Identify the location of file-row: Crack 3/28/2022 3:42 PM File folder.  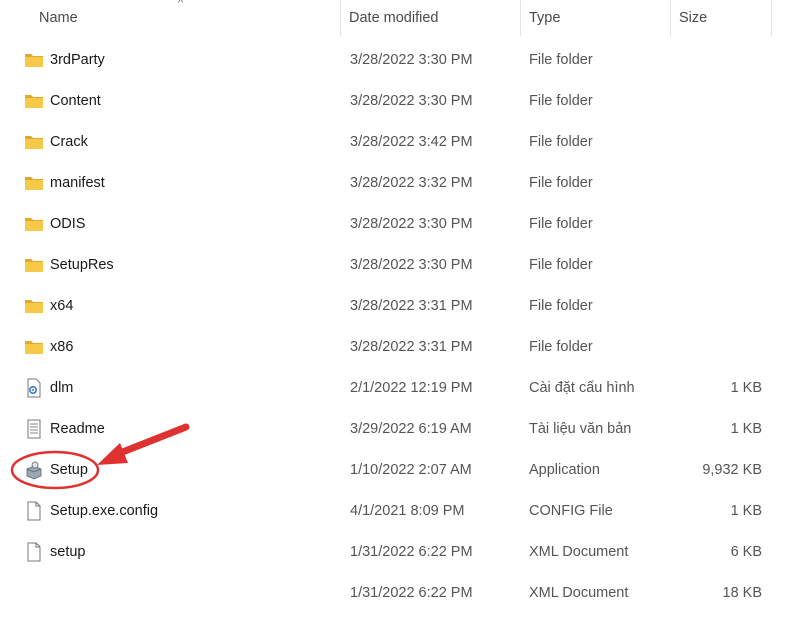
(393, 142).